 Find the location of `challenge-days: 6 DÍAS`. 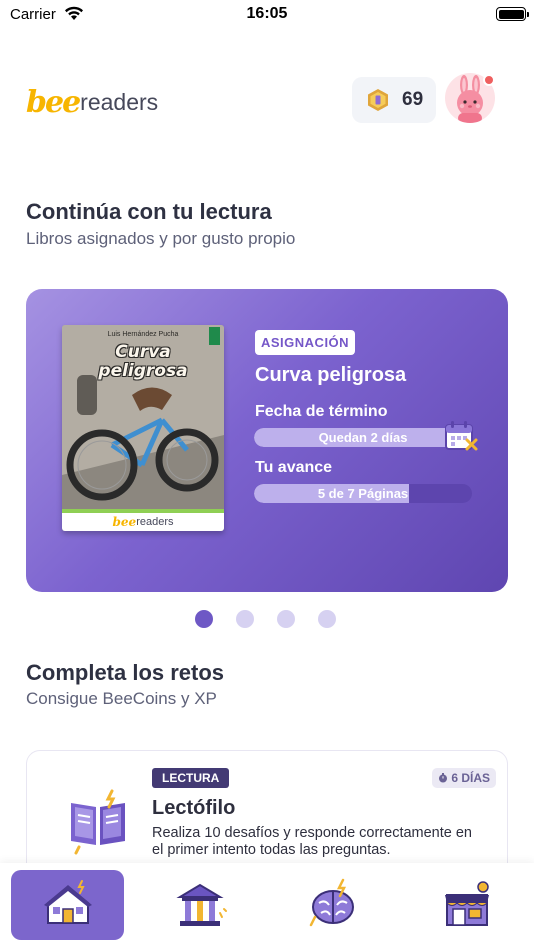

challenge-days: 6 DÍAS is located at coordinates (470, 778).